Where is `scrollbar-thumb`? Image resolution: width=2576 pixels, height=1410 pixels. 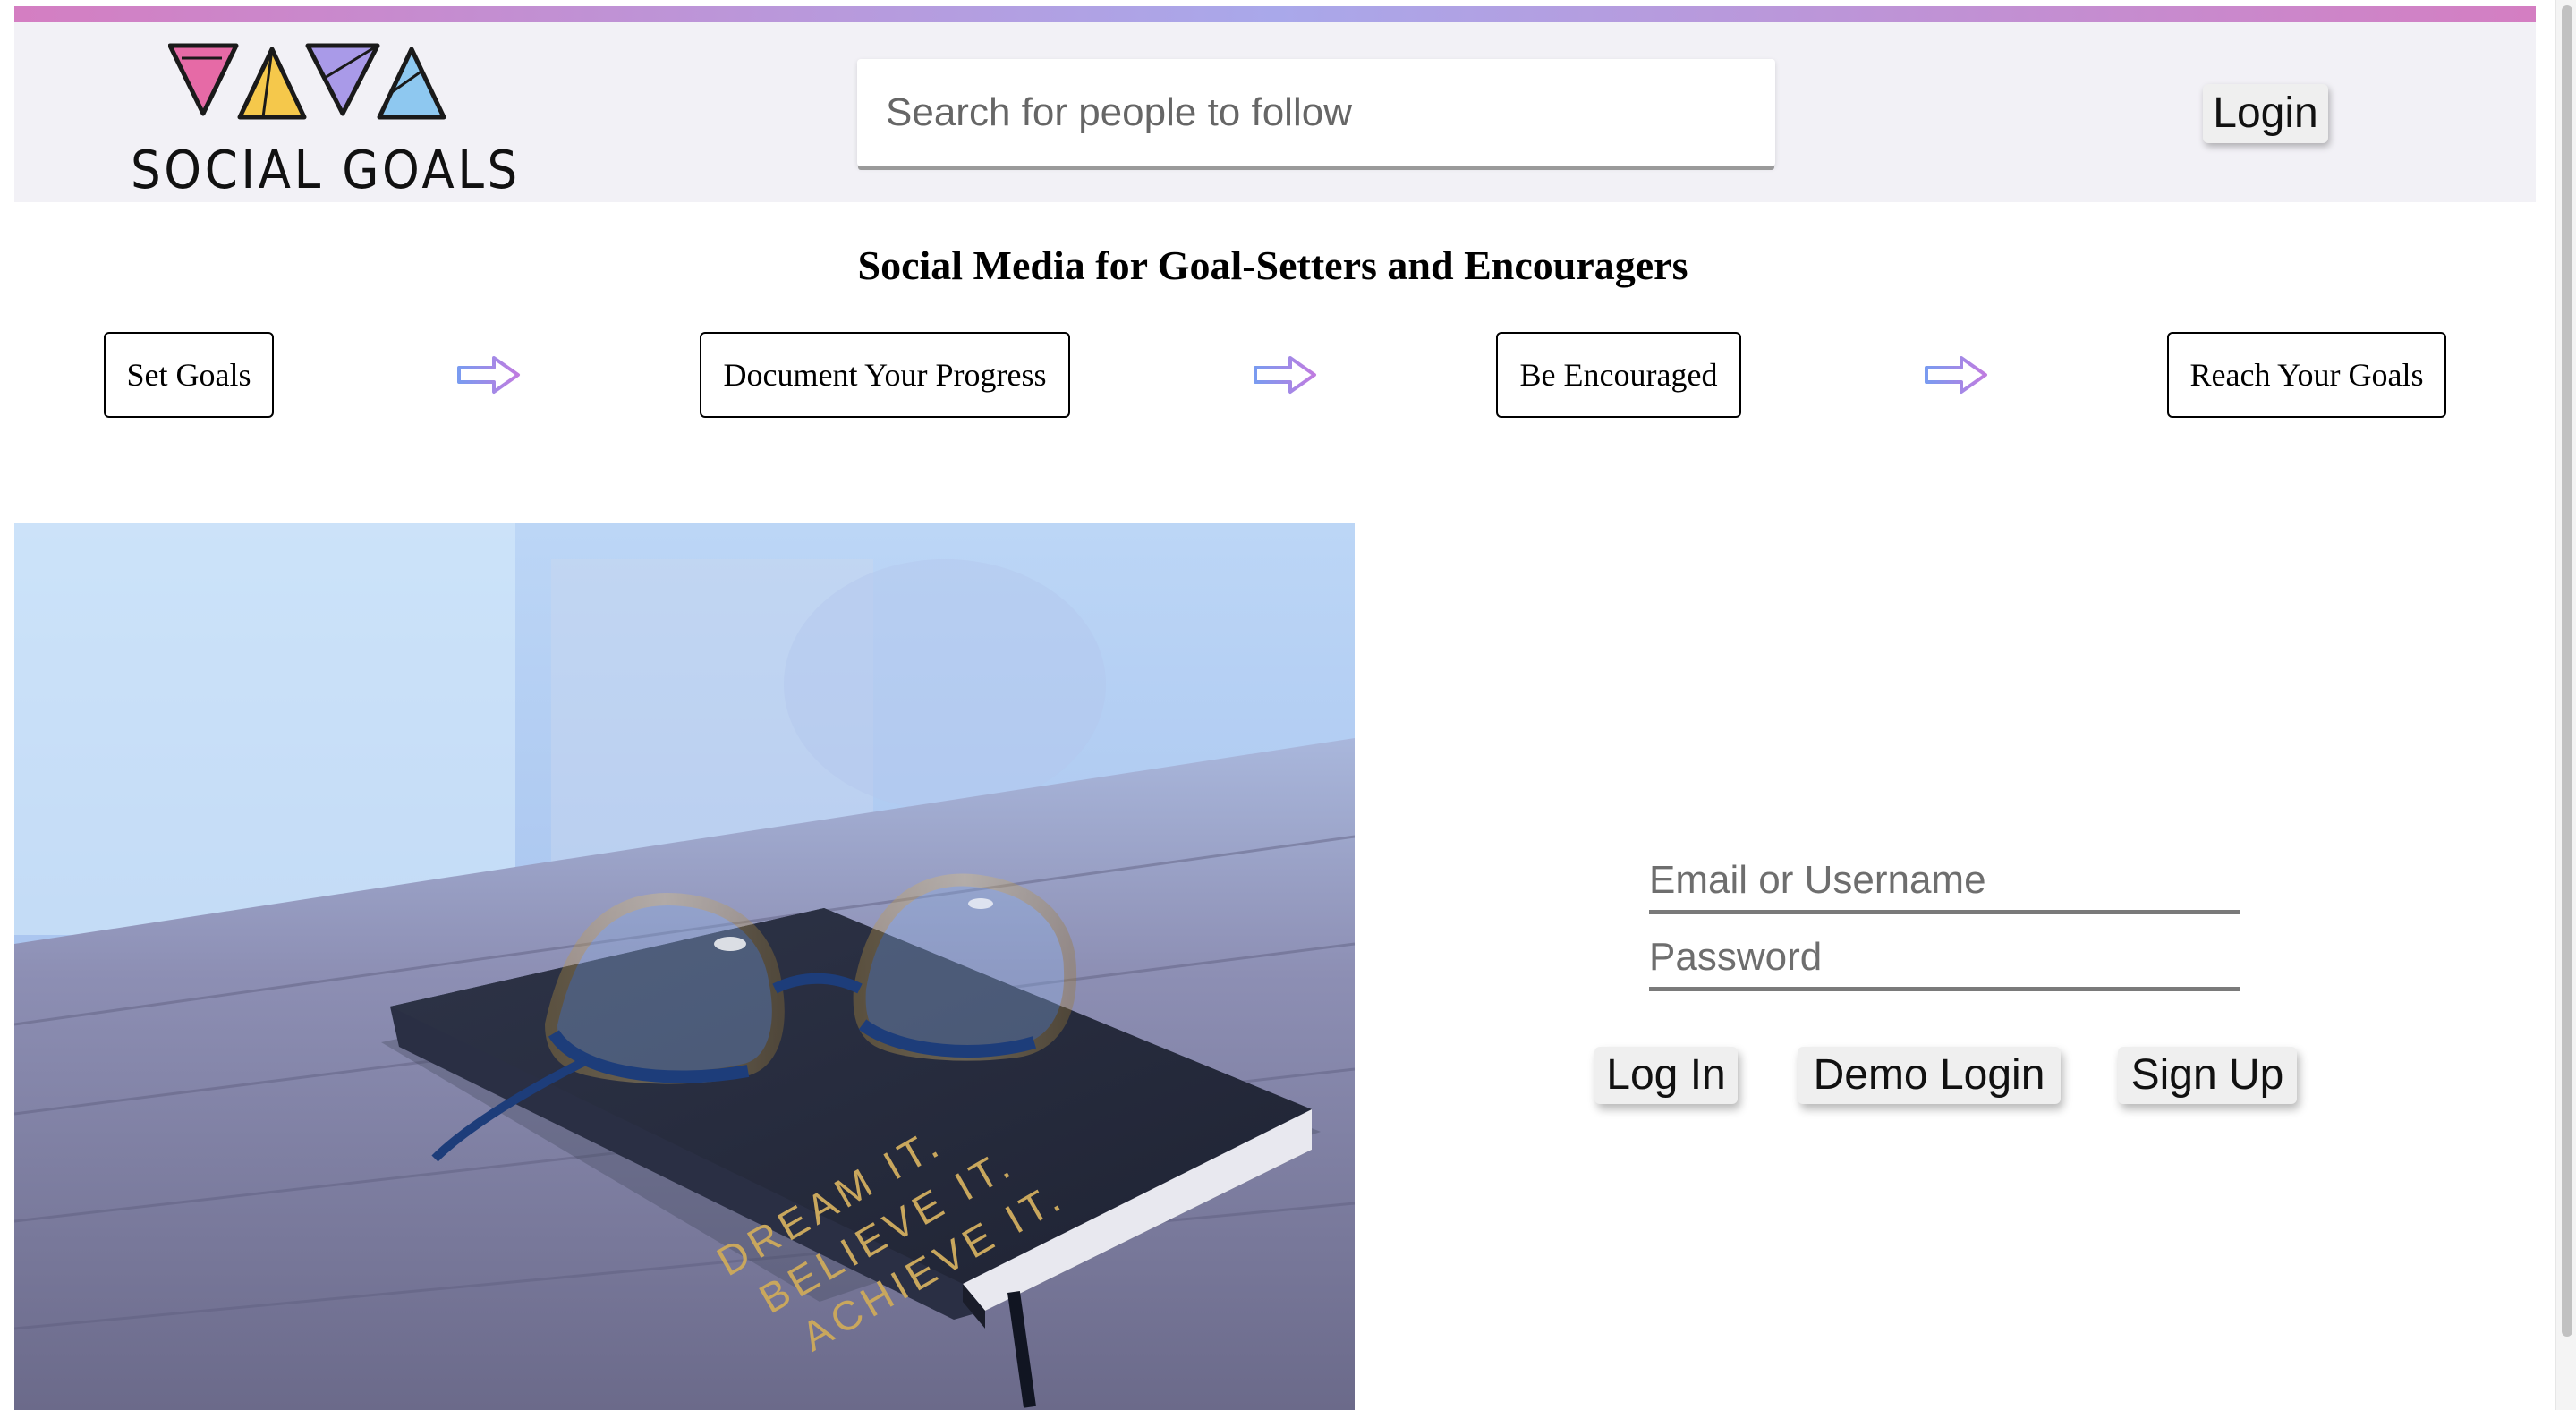
scrollbar-thumb is located at coordinates (2567, 671).